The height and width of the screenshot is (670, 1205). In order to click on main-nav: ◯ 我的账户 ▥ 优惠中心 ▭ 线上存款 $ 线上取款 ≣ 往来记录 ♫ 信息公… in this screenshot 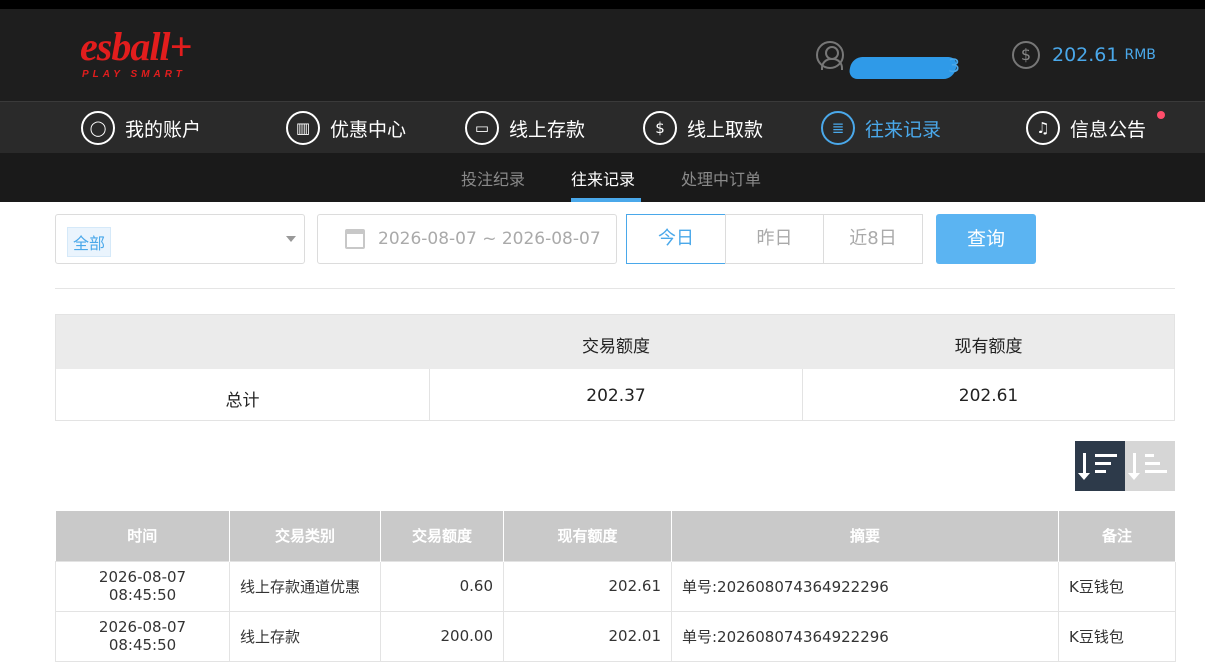, I will do `click(602, 127)`.